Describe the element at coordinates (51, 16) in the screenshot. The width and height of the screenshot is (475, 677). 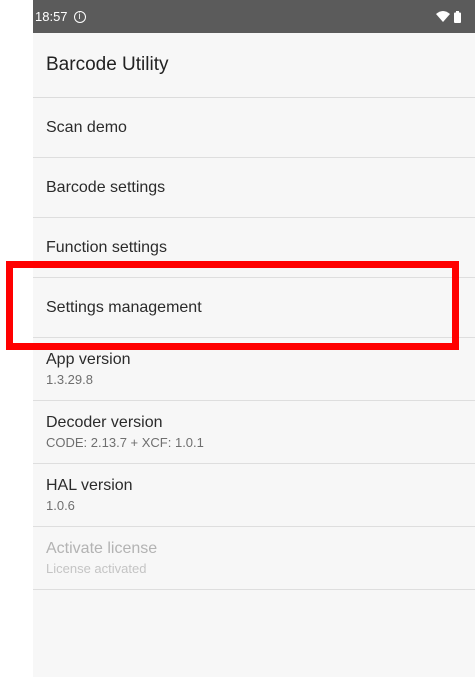
I see `status-time: 18:57` at that location.